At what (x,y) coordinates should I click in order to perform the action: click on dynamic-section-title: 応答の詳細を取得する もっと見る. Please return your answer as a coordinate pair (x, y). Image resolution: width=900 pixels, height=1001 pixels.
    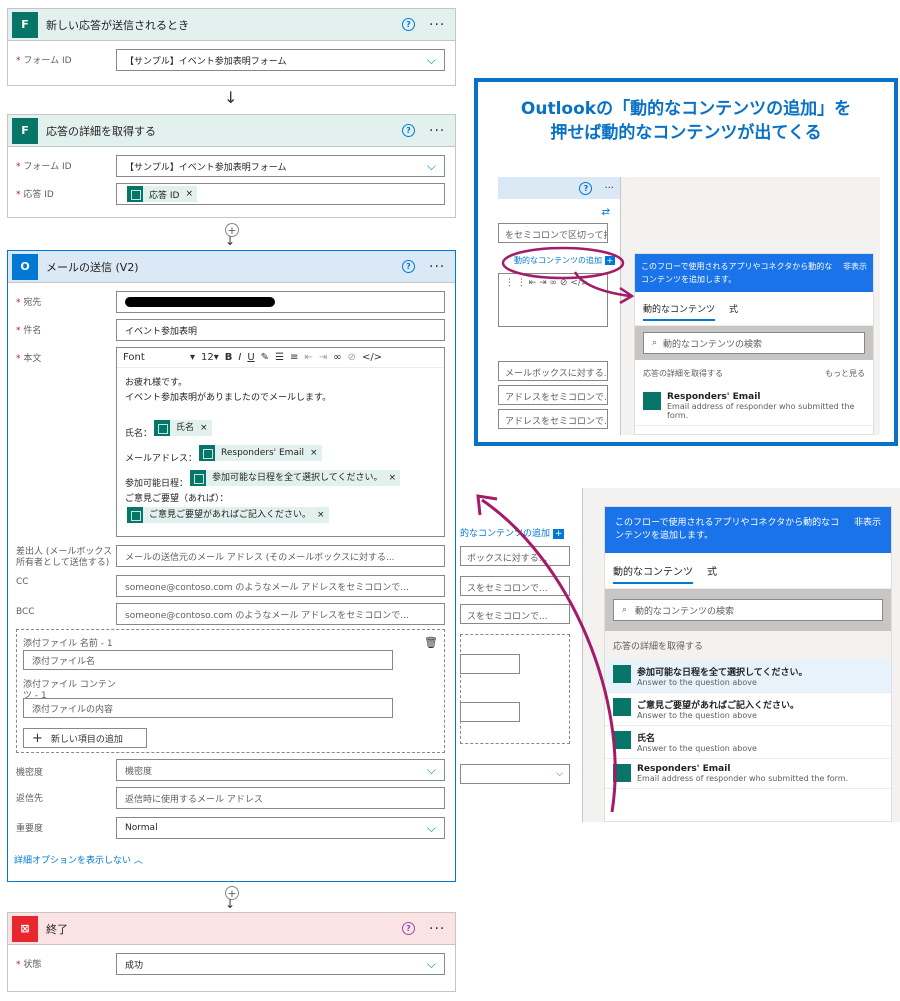
    Looking at the image, I should click on (754, 373).